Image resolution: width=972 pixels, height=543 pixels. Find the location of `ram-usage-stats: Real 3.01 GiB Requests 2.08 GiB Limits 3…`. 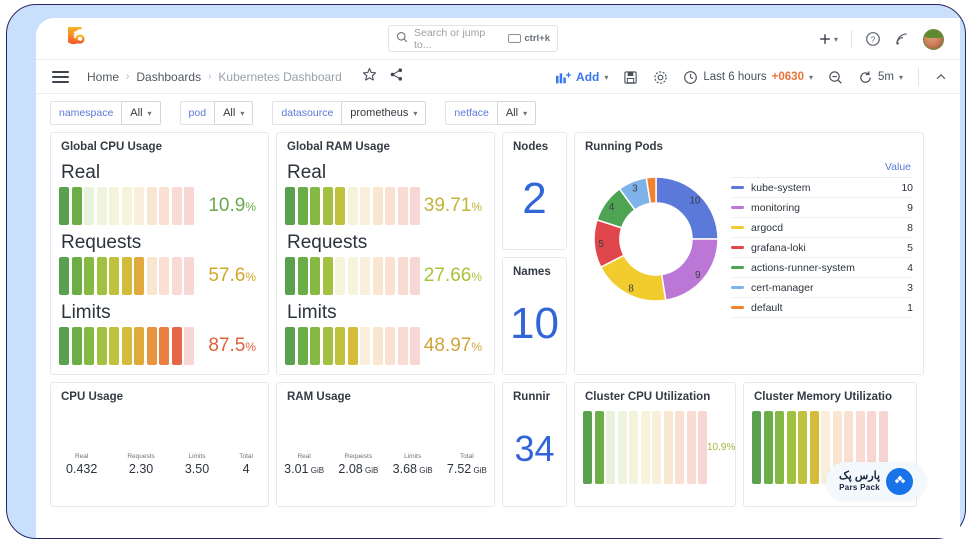

ram-usage-stats: Real 3.01 GiB Requests 2.08 GiB Limits 3… is located at coordinates (385, 440).